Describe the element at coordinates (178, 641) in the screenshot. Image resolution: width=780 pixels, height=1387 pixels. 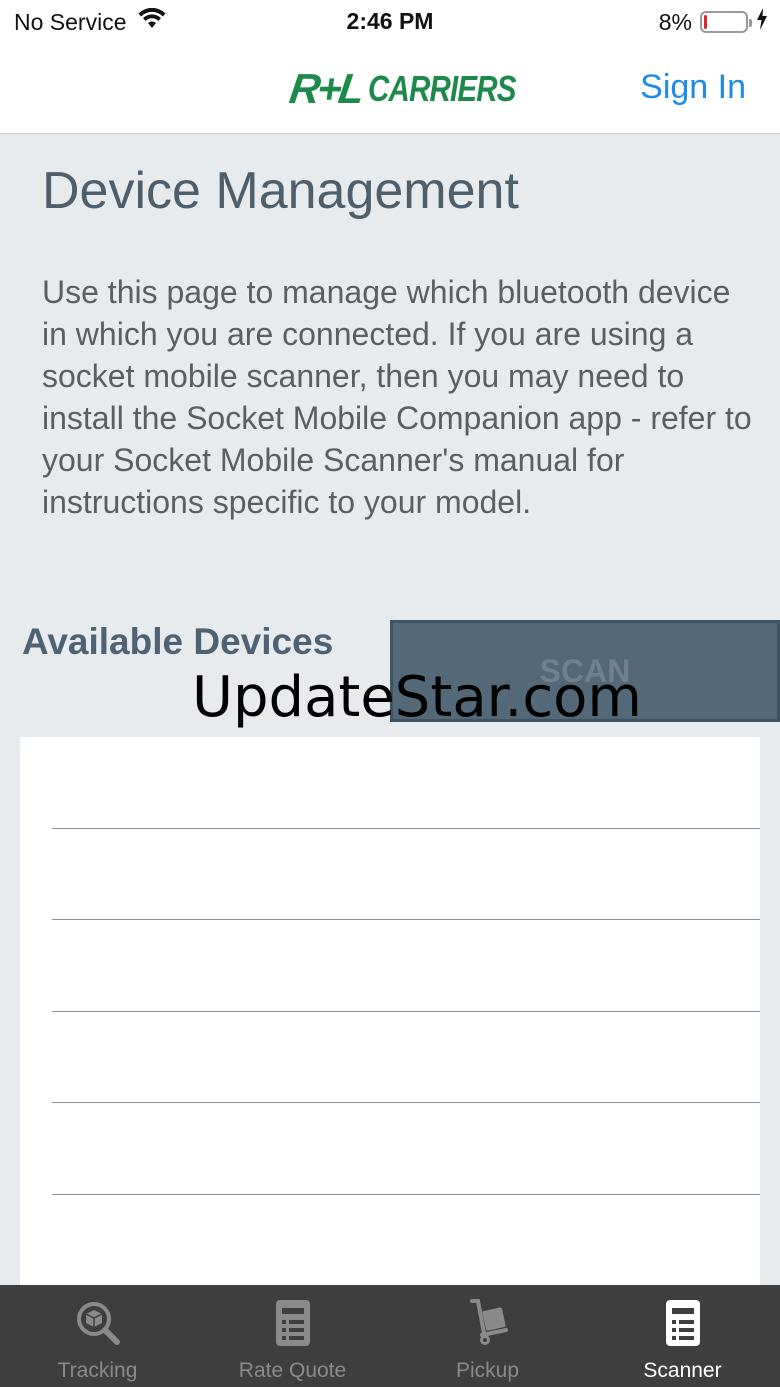
I see `available-devices-heading: Available Devices` at that location.